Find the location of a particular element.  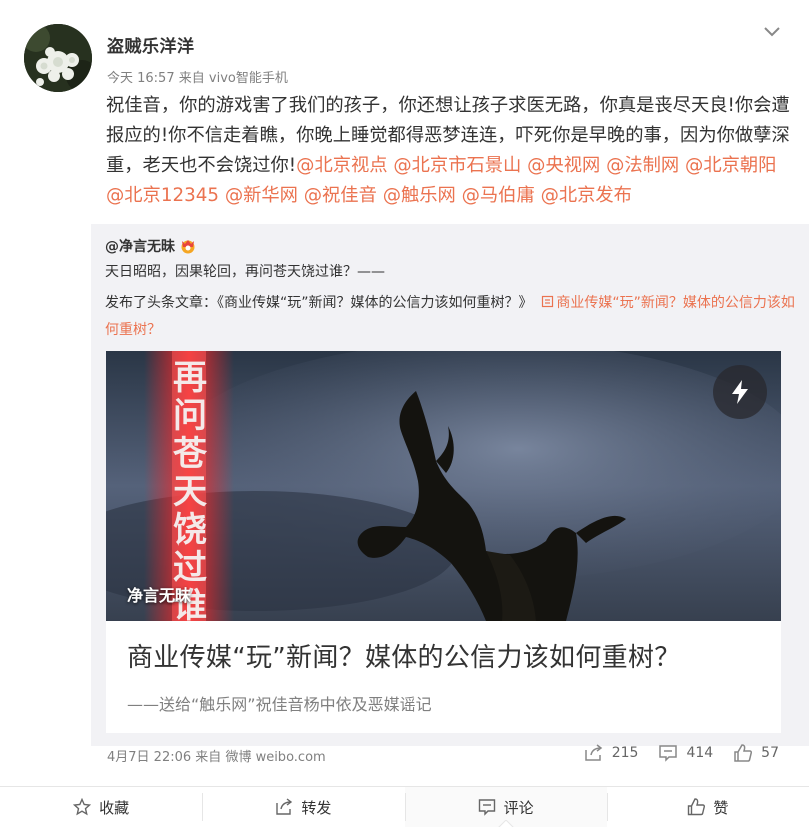

repost-count: 215 is located at coordinates (611, 753).